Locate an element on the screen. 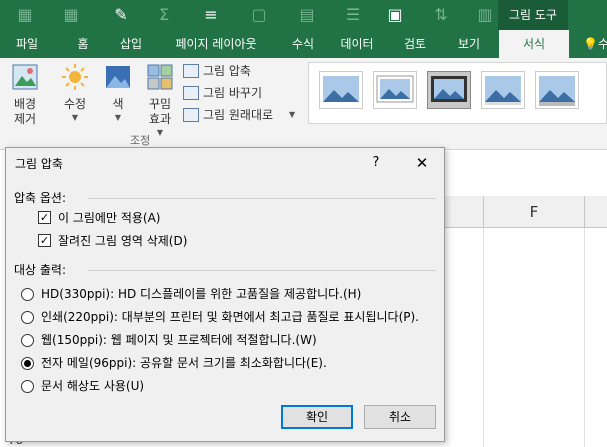 The image size is (607, 447). column-header-f: F is located at coordinates (534, 212).